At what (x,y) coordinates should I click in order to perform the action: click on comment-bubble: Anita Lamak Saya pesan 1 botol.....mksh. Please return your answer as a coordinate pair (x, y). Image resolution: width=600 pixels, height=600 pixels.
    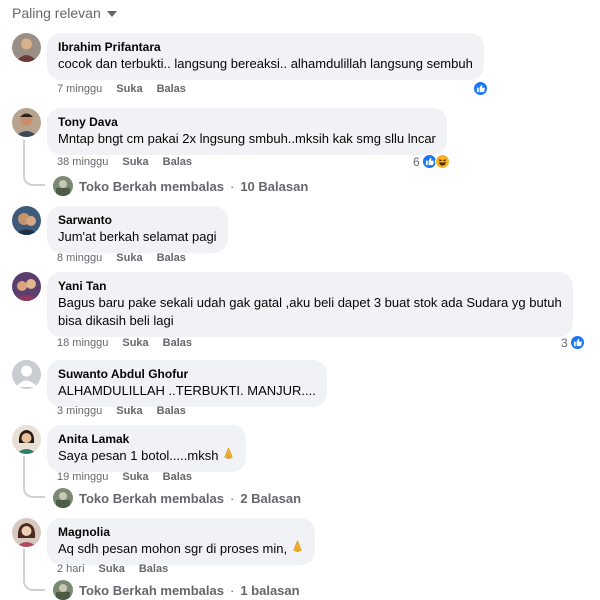
    Looking at the image, I should click on (147, 448).